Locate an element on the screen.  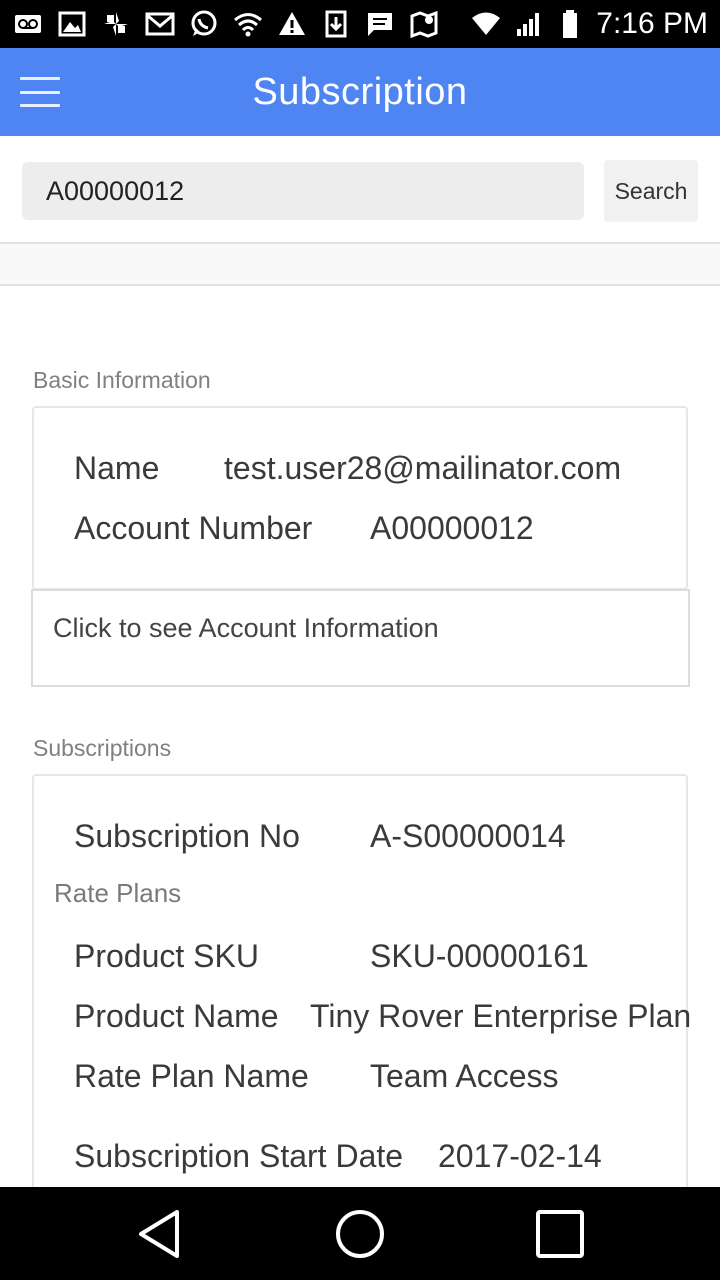
signal-icon is located at coordinates (528, 24).